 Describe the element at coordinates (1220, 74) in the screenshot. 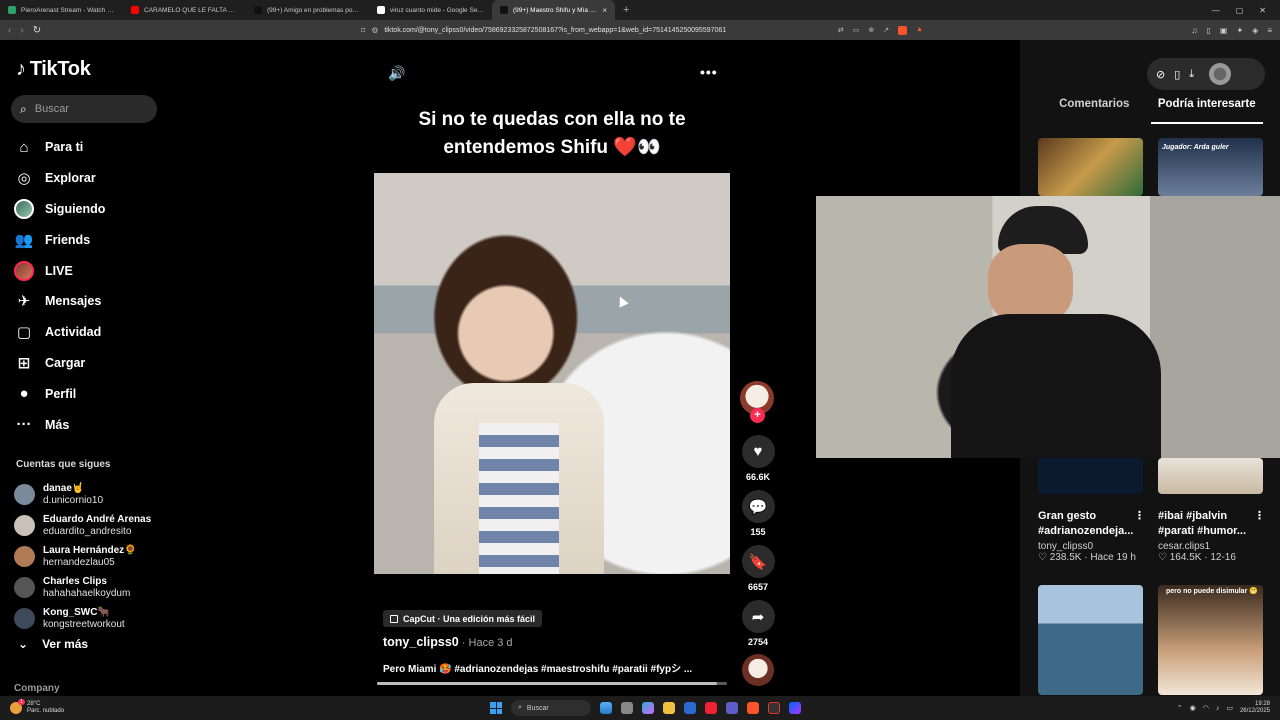

I see `user-avatar` at that location.